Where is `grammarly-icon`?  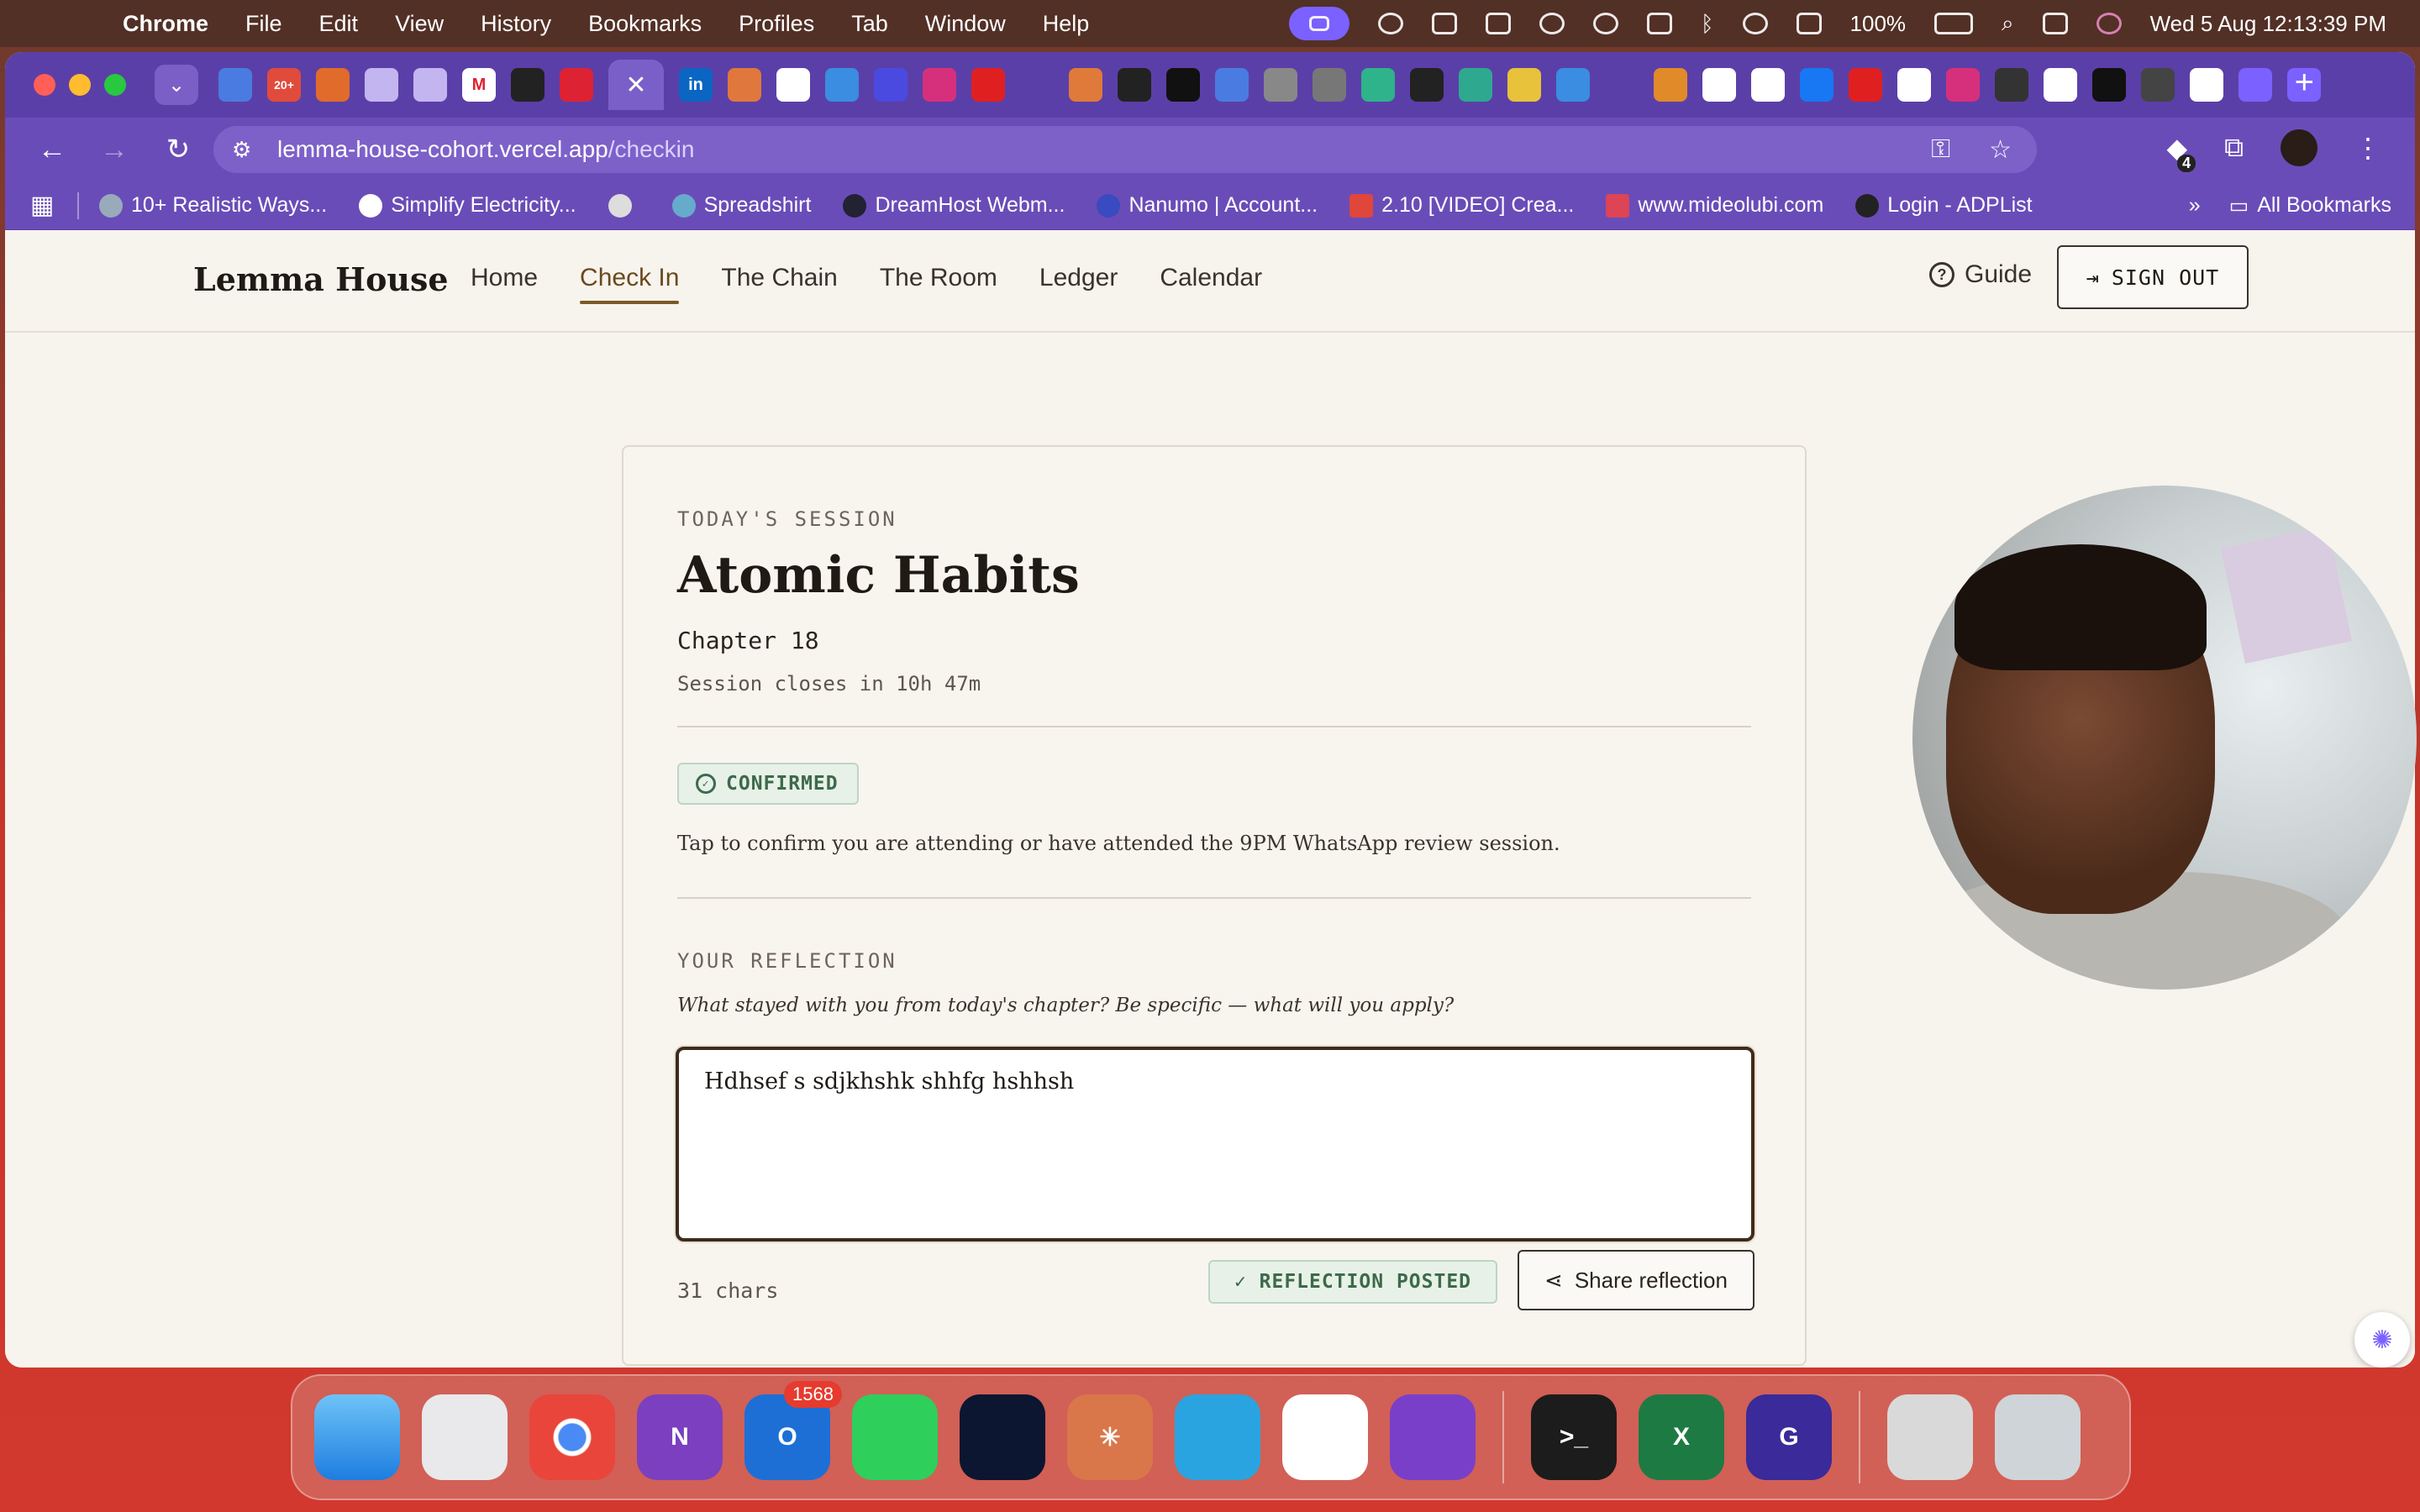 grammarly-icon is located at coordinates (1390, 23).